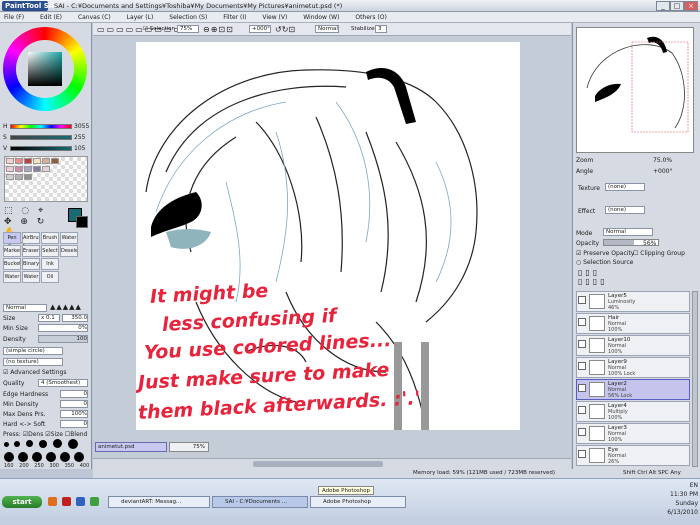 The height and width of the screenshot is (525, 700). I want to click on quality-select: 4 (Smoothest), so click(63, 383).